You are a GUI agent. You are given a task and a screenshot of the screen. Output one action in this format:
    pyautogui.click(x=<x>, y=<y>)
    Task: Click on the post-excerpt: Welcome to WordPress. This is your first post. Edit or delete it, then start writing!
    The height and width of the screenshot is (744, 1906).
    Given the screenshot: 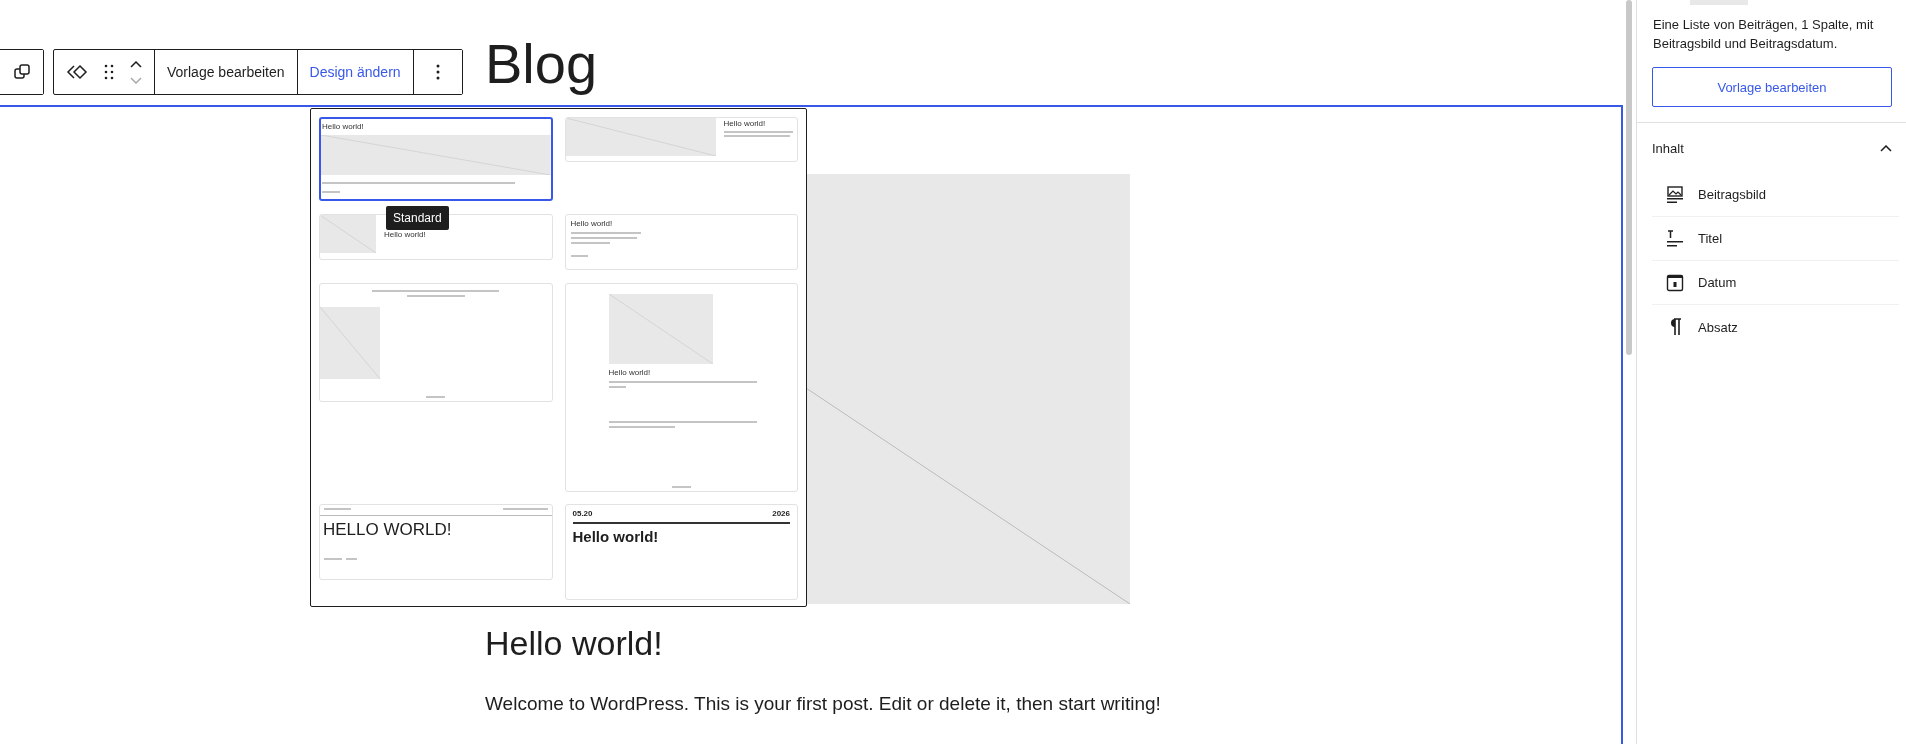 What is the action you would take?
    pyautogui.click(x=823, y=704)
    